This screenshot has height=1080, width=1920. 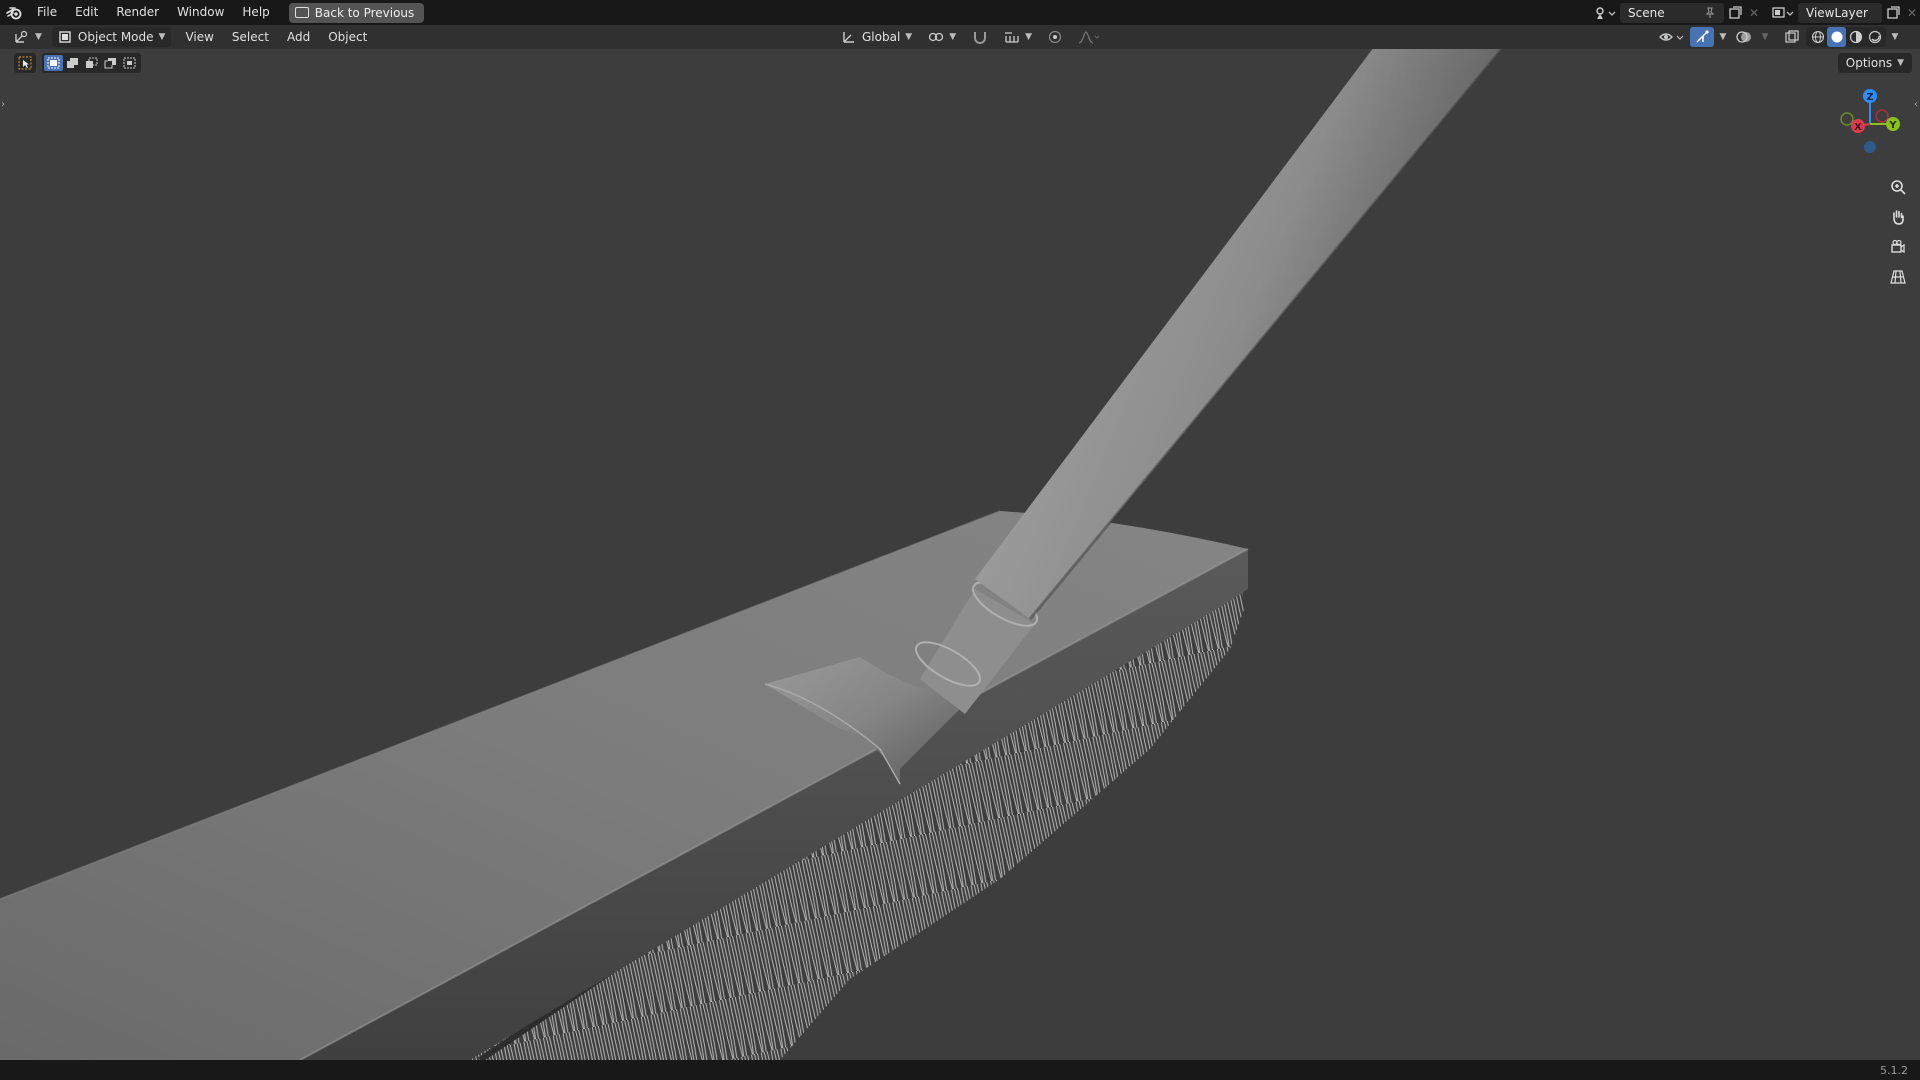 I want to click on xray-icon, so click(x=1792, y=36).